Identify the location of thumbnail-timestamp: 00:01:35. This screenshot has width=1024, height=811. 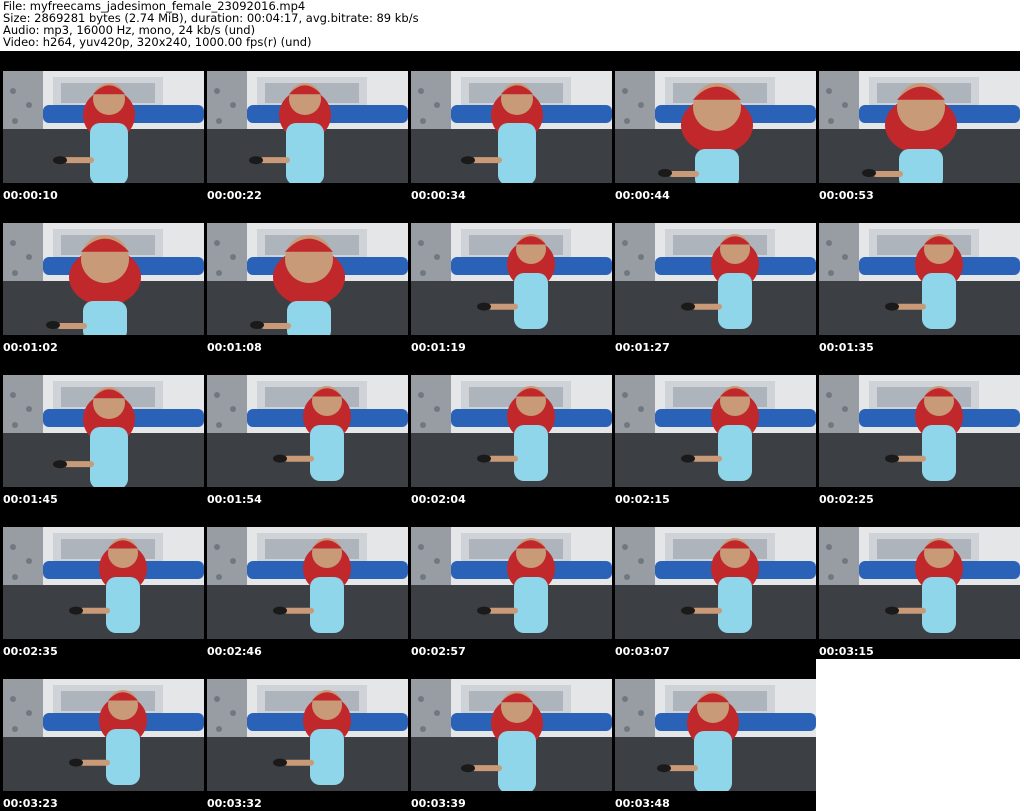
(846, 347).